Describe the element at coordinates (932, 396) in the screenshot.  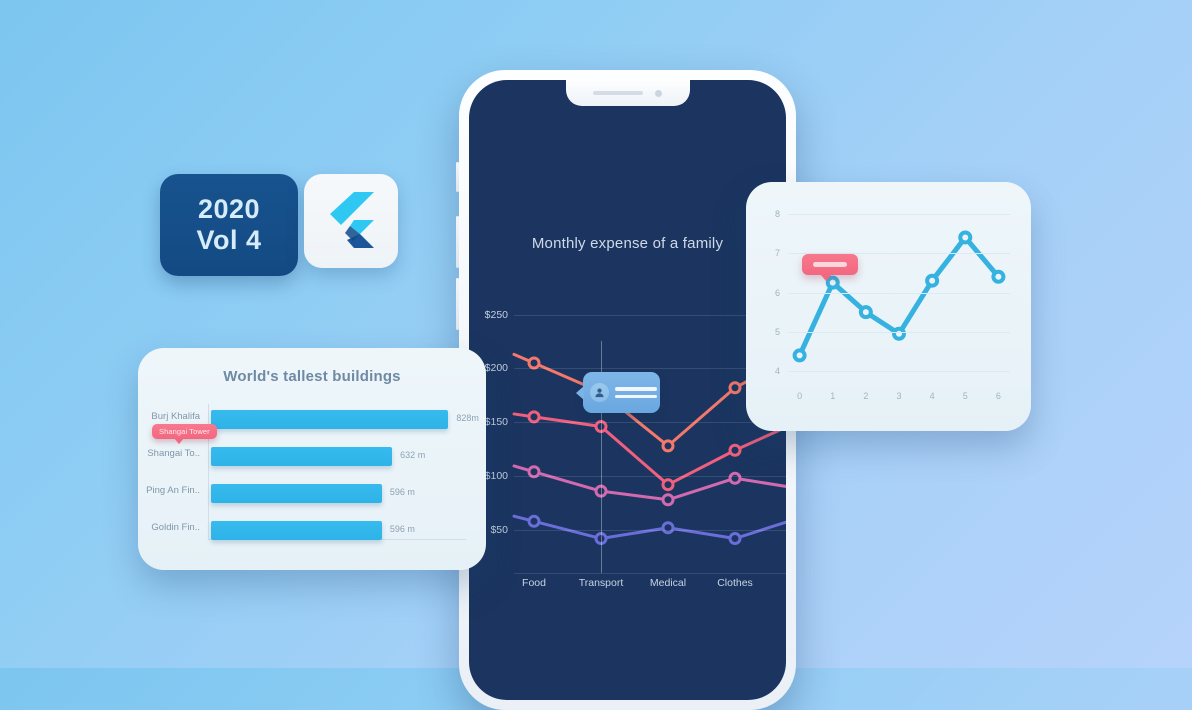
I see `line-chart-xtick: 4` at that location.